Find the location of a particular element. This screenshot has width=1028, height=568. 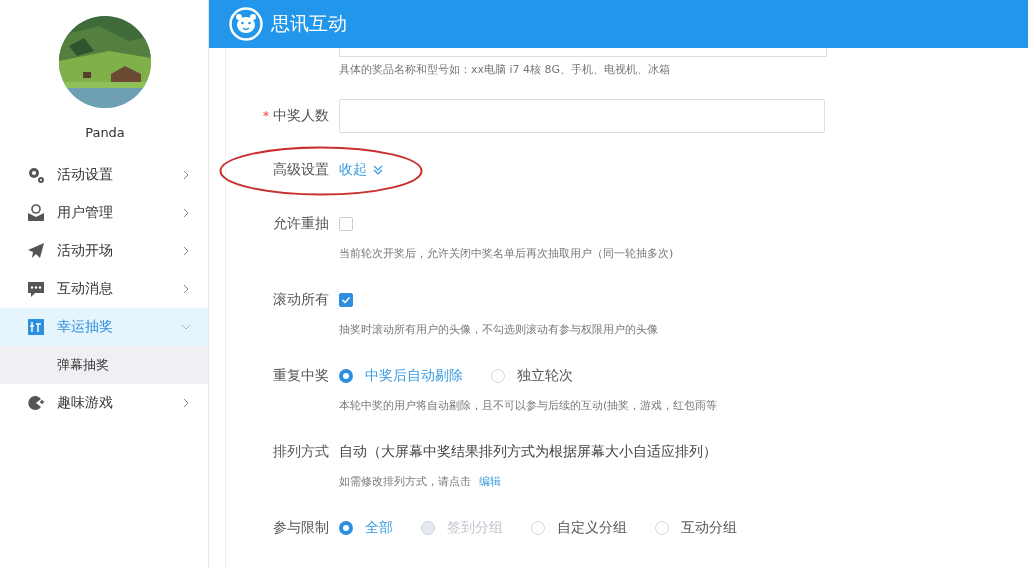

game-icon is located at coordinates (36, 403).